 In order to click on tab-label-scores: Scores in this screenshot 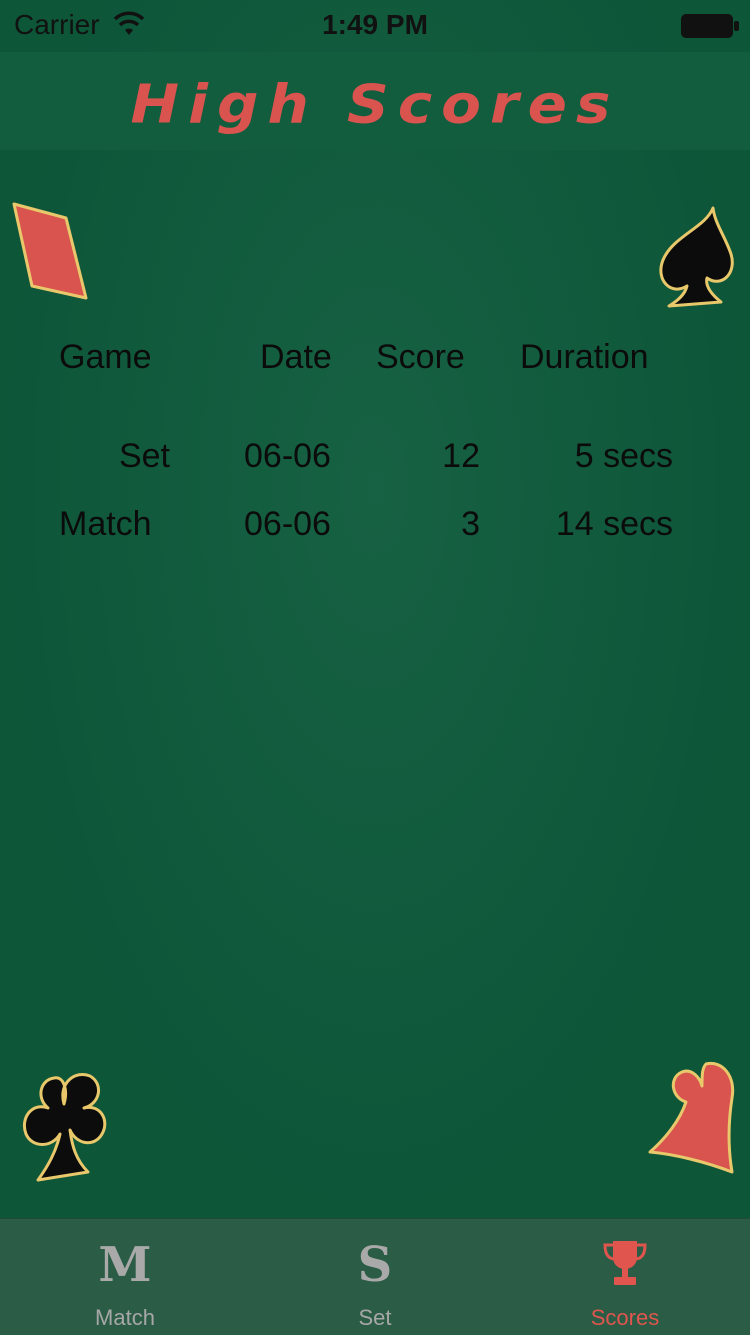, I will do `click(625, 1317)`.